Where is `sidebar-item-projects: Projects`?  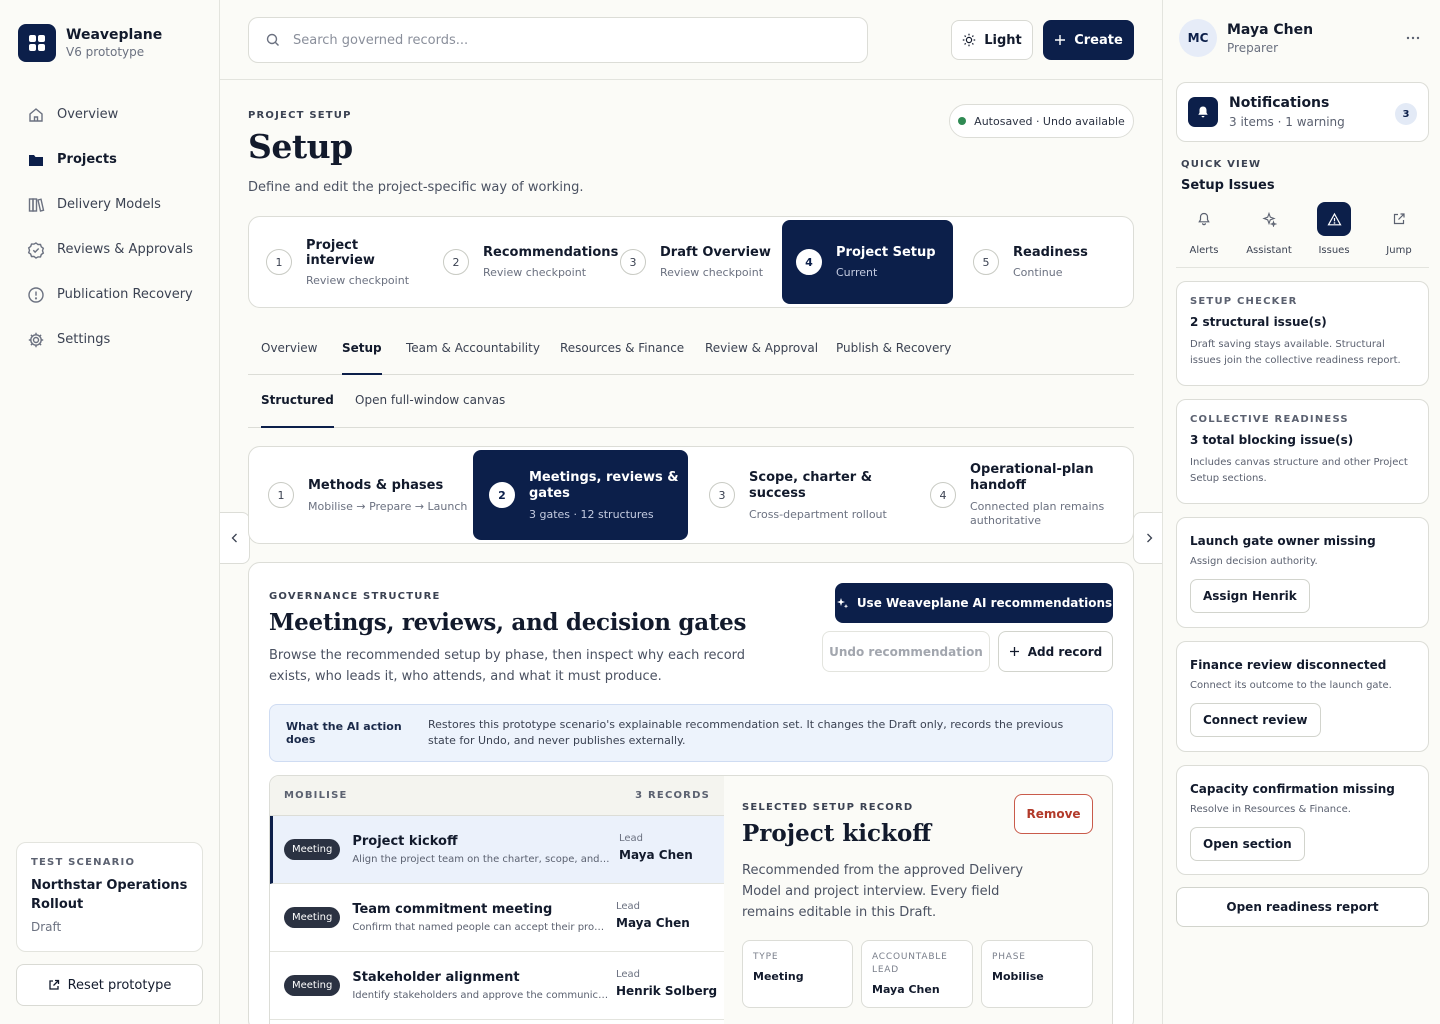 sidebar-item-projects: Projects is located at coordinates (110, 159).